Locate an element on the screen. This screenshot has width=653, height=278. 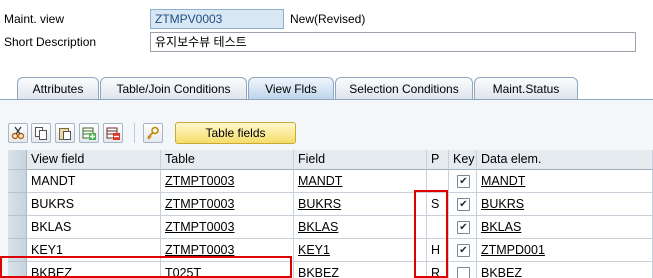
view-field-cell: KEY1 is located at coordinates (94, 250).